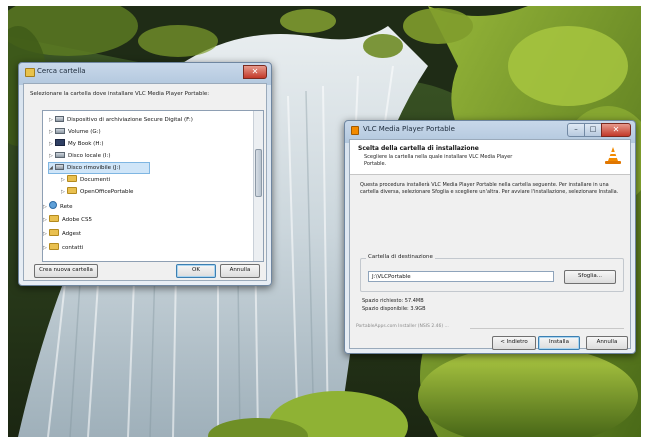 The image size is (651, 443). What do you see at coordinates (514, 343) in the screenshot?
I see `back-button: < Indietro` at bounding box center [514, 343].